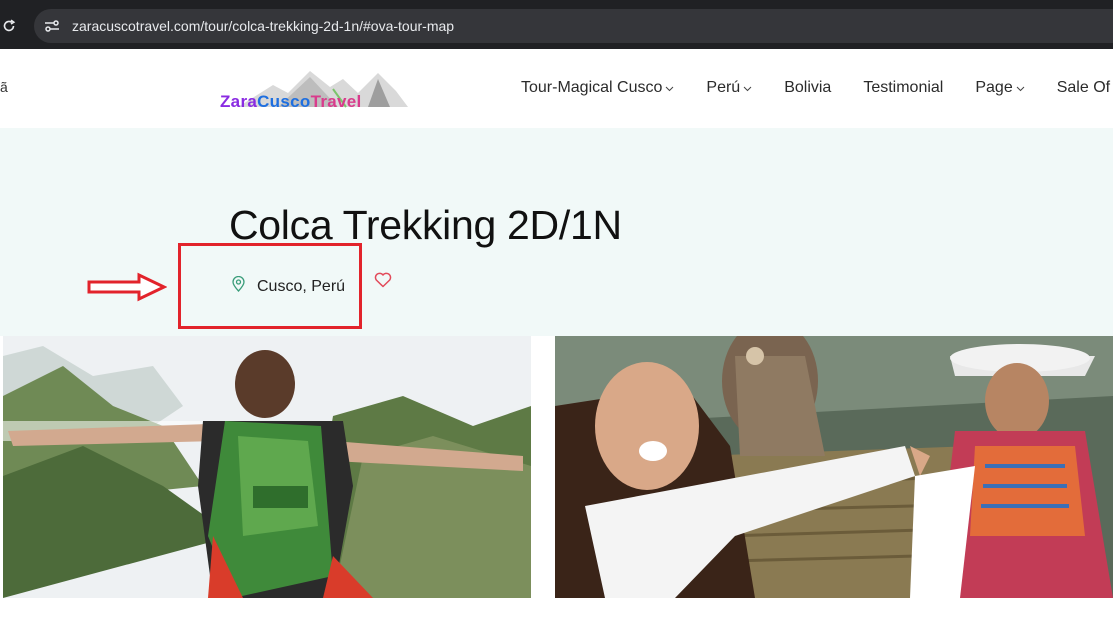 The height and width of the screenshot is (629, 1113). What do you see at coordinates (239, 101) in the screenshot?
I see `logo-text-zara: Zara` at bounding box center [239, 101].